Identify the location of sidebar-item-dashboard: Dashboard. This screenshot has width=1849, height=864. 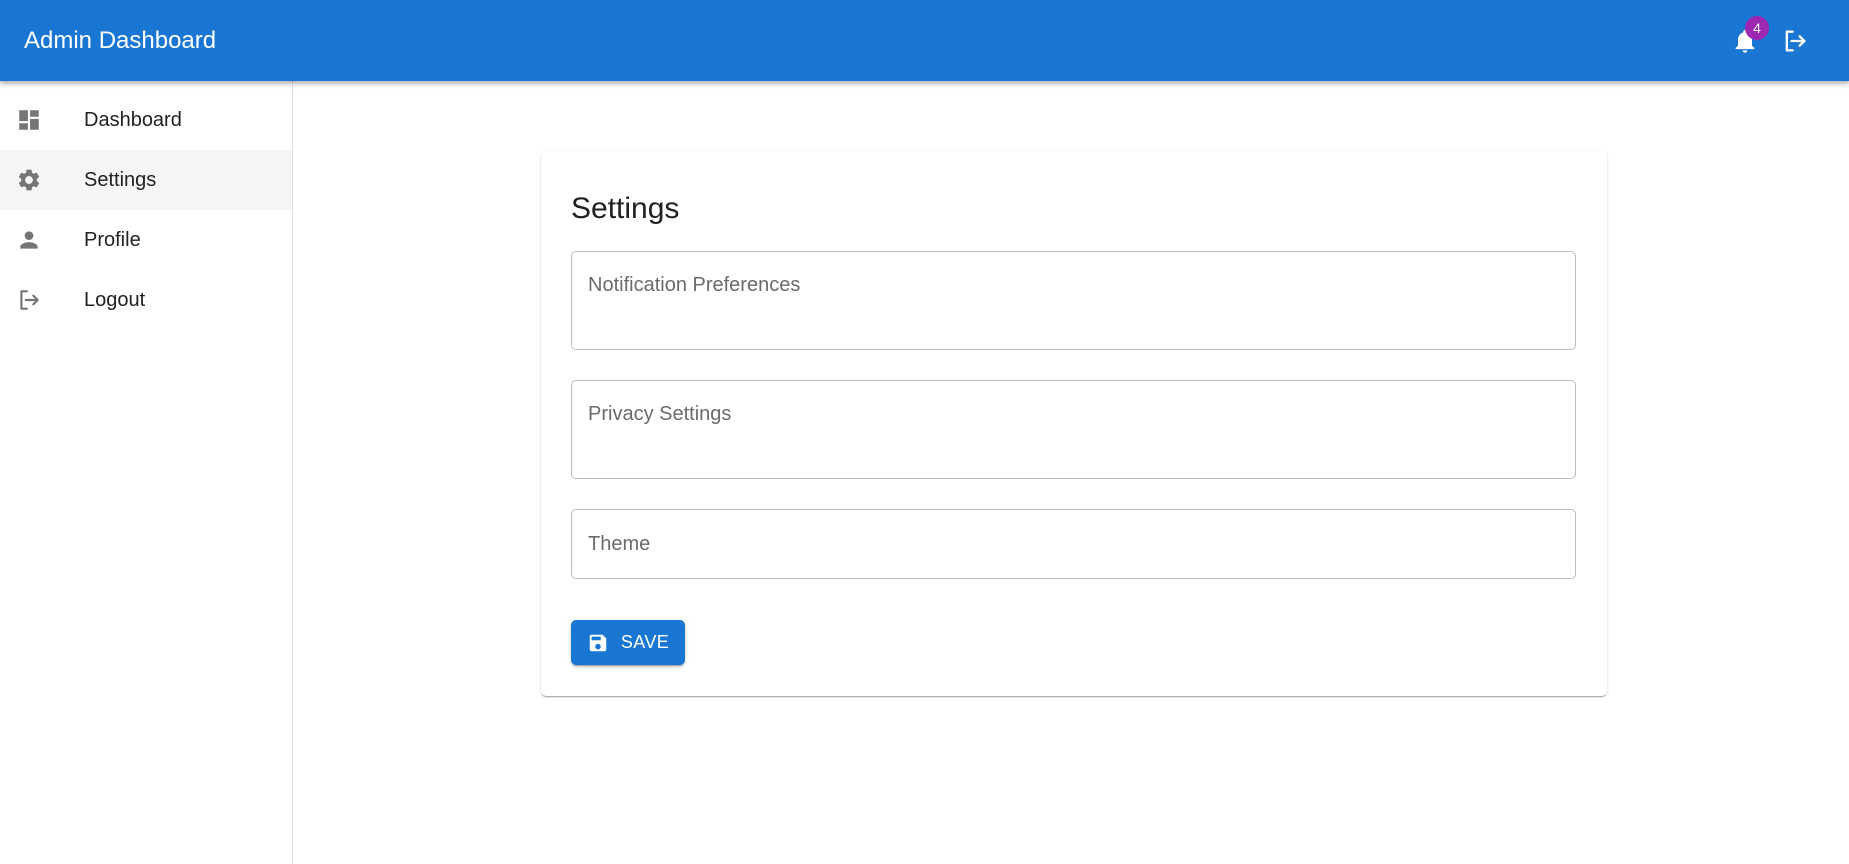
(146, 120).